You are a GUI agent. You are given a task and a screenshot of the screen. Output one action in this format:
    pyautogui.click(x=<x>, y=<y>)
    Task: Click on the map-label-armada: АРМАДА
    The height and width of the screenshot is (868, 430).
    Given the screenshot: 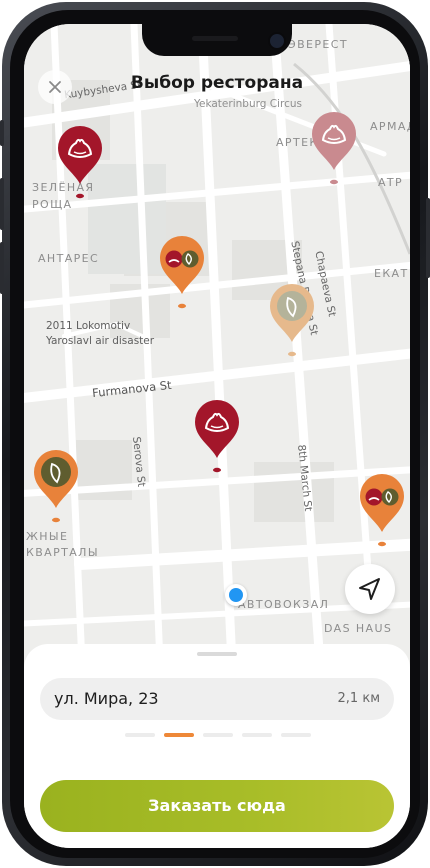 What is the action you would take?
    pyautogui.click(x=390, y=126)
    